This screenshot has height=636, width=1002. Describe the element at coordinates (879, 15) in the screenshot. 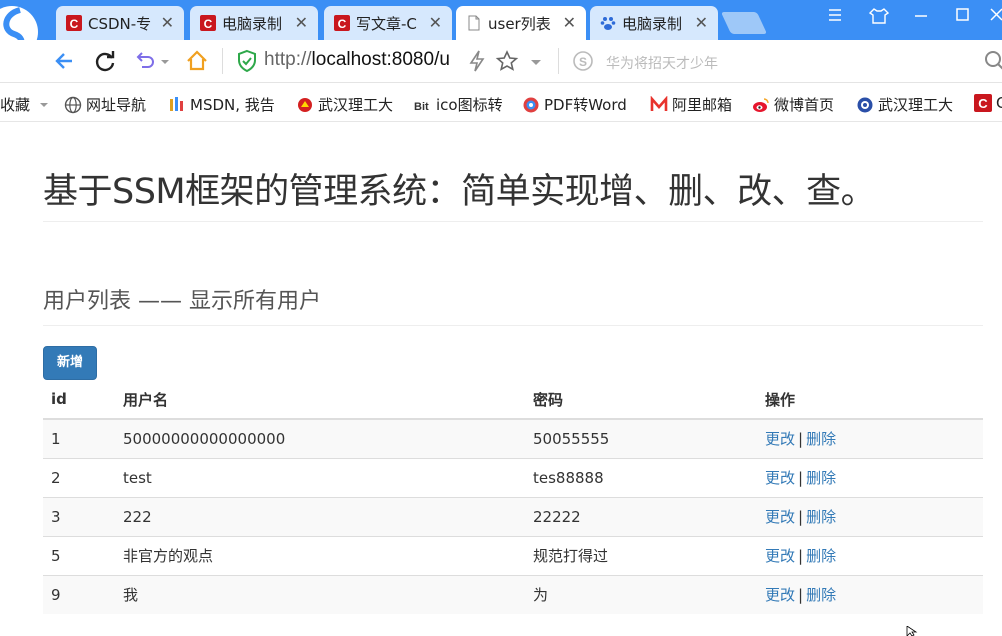

I see `skin-icon` at that location.